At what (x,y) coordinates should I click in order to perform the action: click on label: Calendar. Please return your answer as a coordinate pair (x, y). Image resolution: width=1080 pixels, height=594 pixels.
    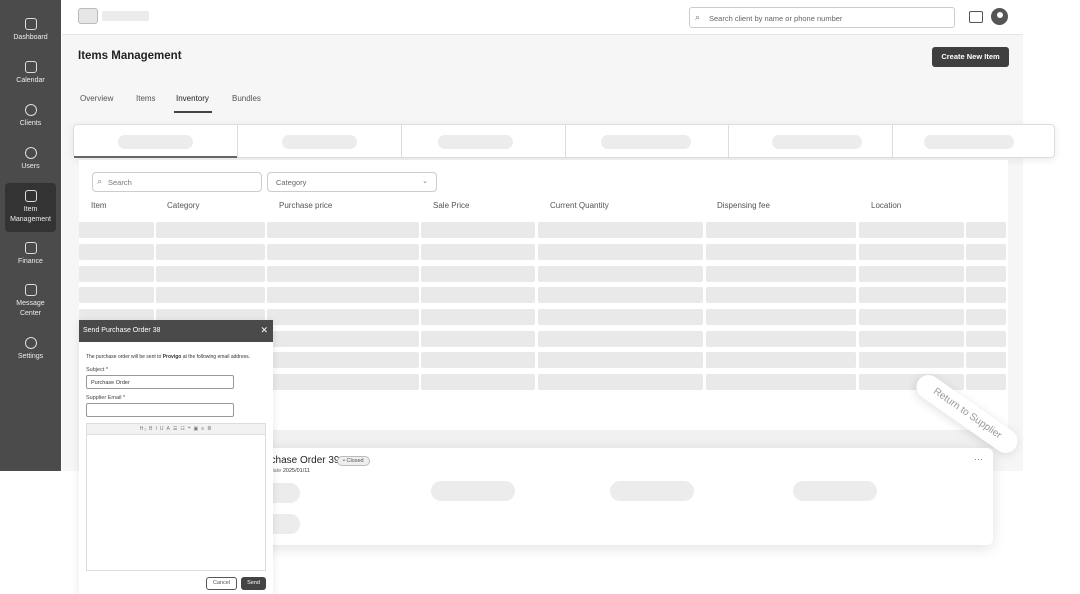
    Looking at the image, I should click on (30, 80).